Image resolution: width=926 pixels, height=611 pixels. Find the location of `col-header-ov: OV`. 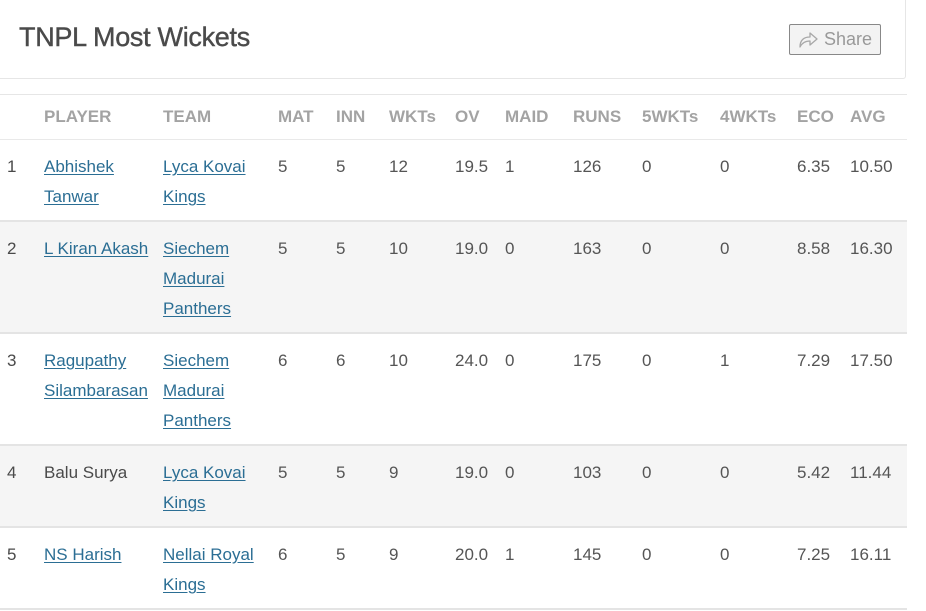

col-header-ov: OV is located at coordinates (480, 117).